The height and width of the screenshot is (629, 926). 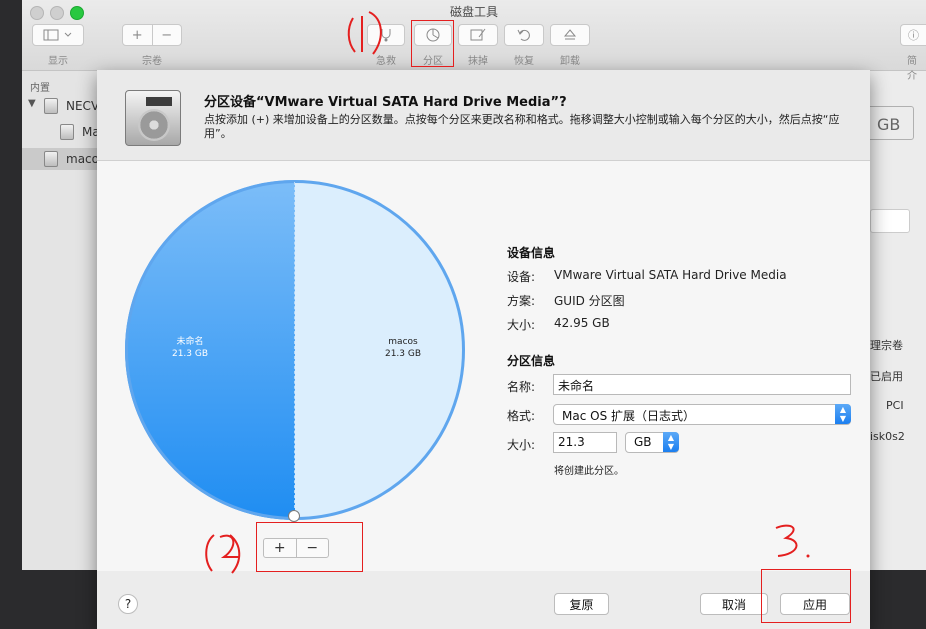 I want to click on annotation-box-partition, so click(x=432, y=43).